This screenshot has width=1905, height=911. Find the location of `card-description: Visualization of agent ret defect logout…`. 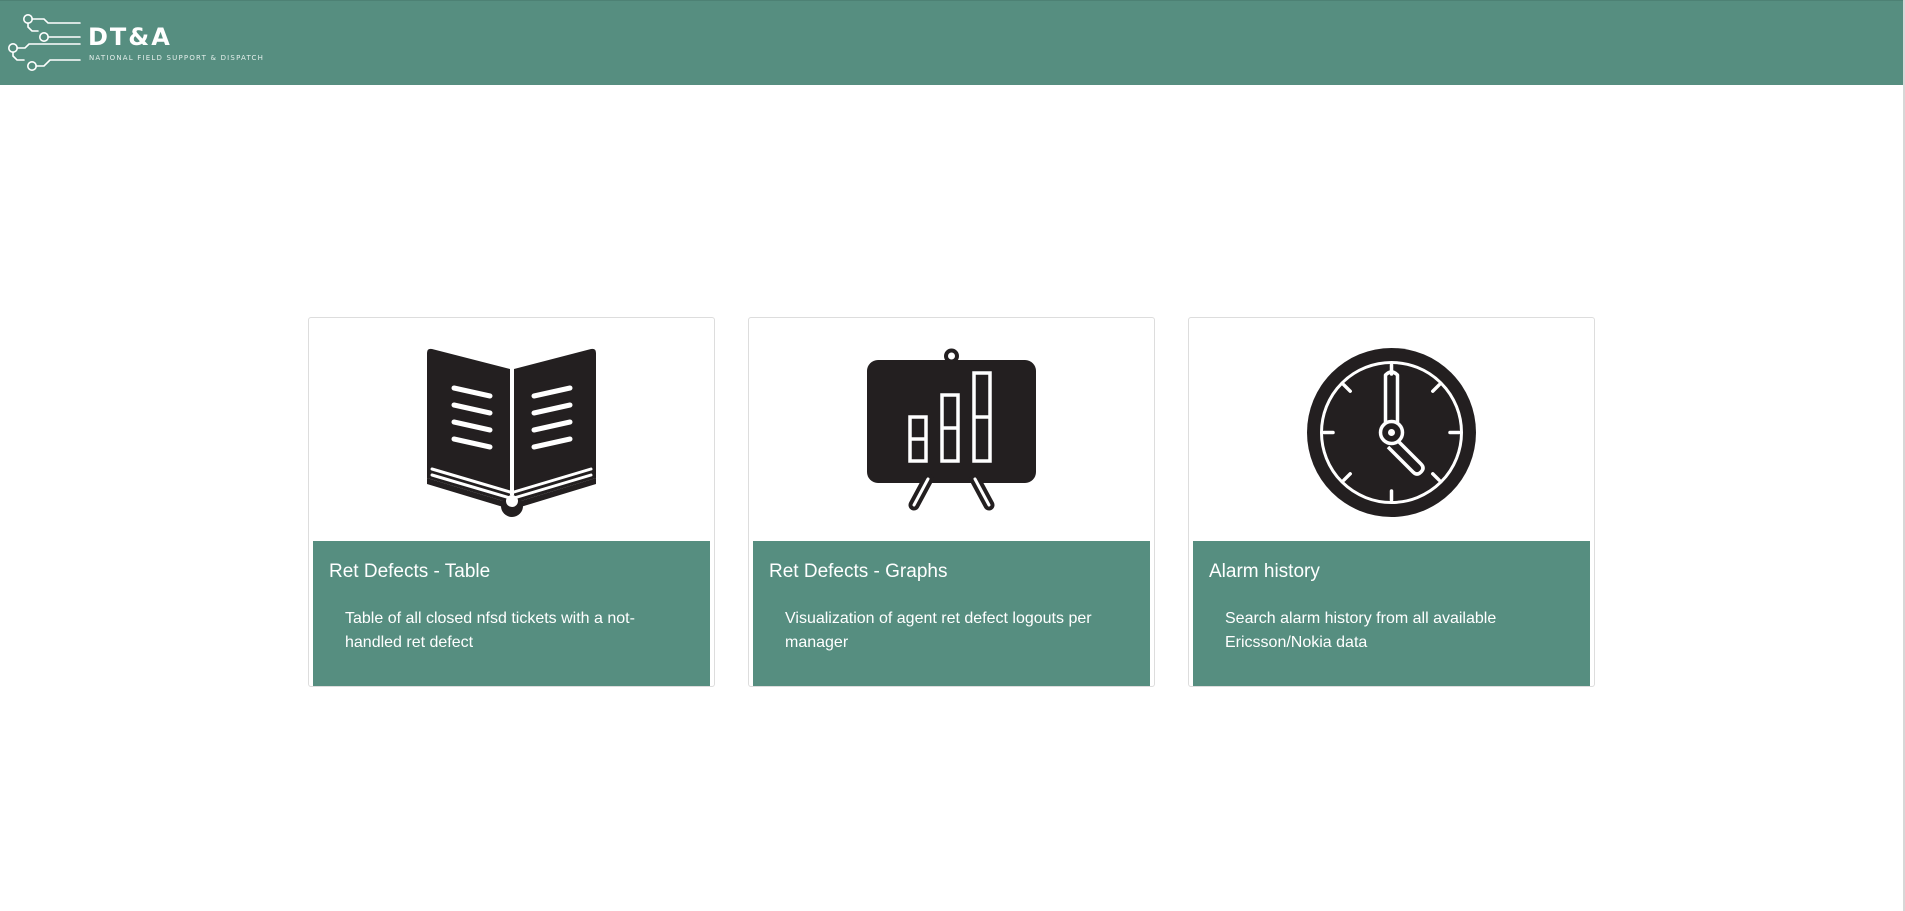

card-description: Visualization of agent ret defect logout… is located at coordinates (938, 630).